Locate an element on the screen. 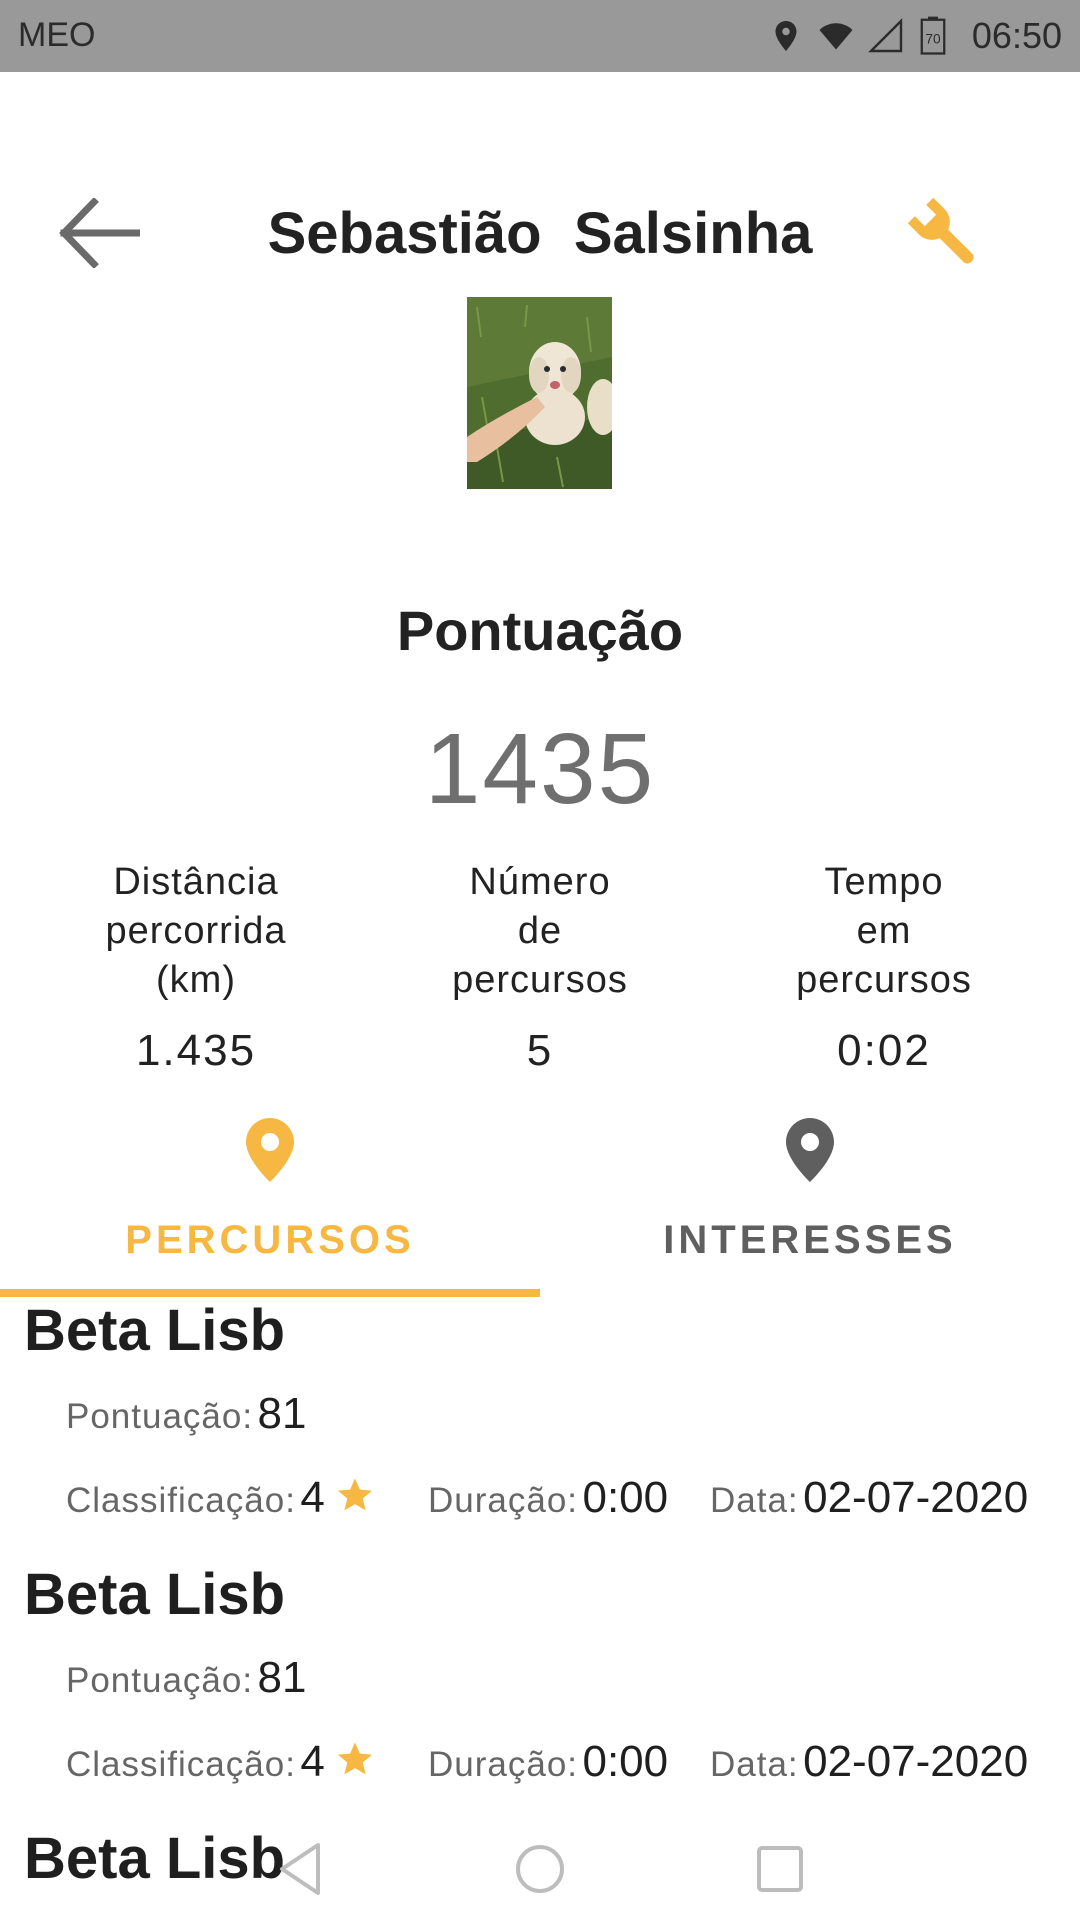 The height and width of the screenshot is (1920, 1080). stat-distance-value: 1.435 is located at coordinates (196, 1050).